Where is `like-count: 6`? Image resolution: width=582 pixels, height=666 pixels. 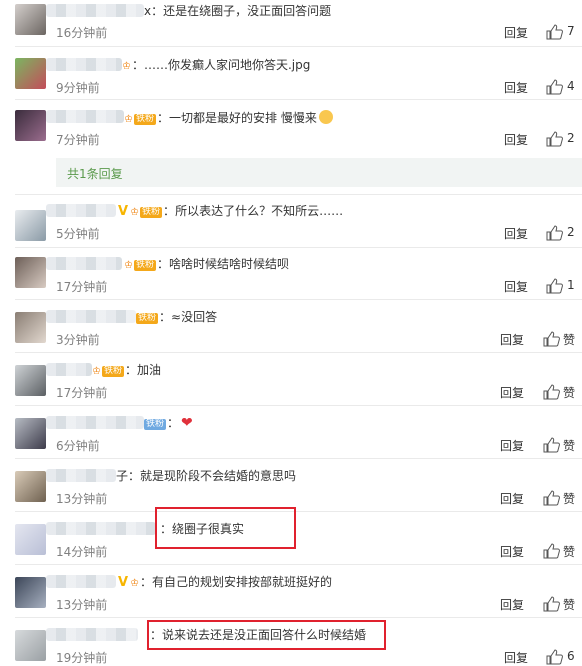
like-count: 6 is located at coordinates (571, 656).